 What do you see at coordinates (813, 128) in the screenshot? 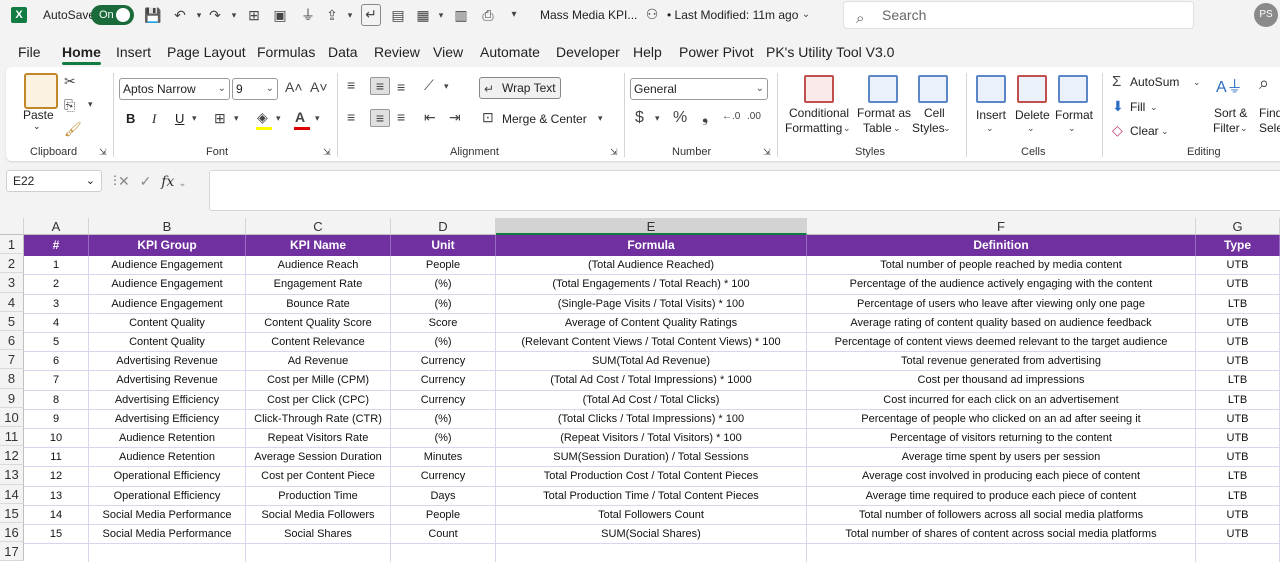
I see `conditional-formatting-label2: Formatting` at bounding box center [813, 128].